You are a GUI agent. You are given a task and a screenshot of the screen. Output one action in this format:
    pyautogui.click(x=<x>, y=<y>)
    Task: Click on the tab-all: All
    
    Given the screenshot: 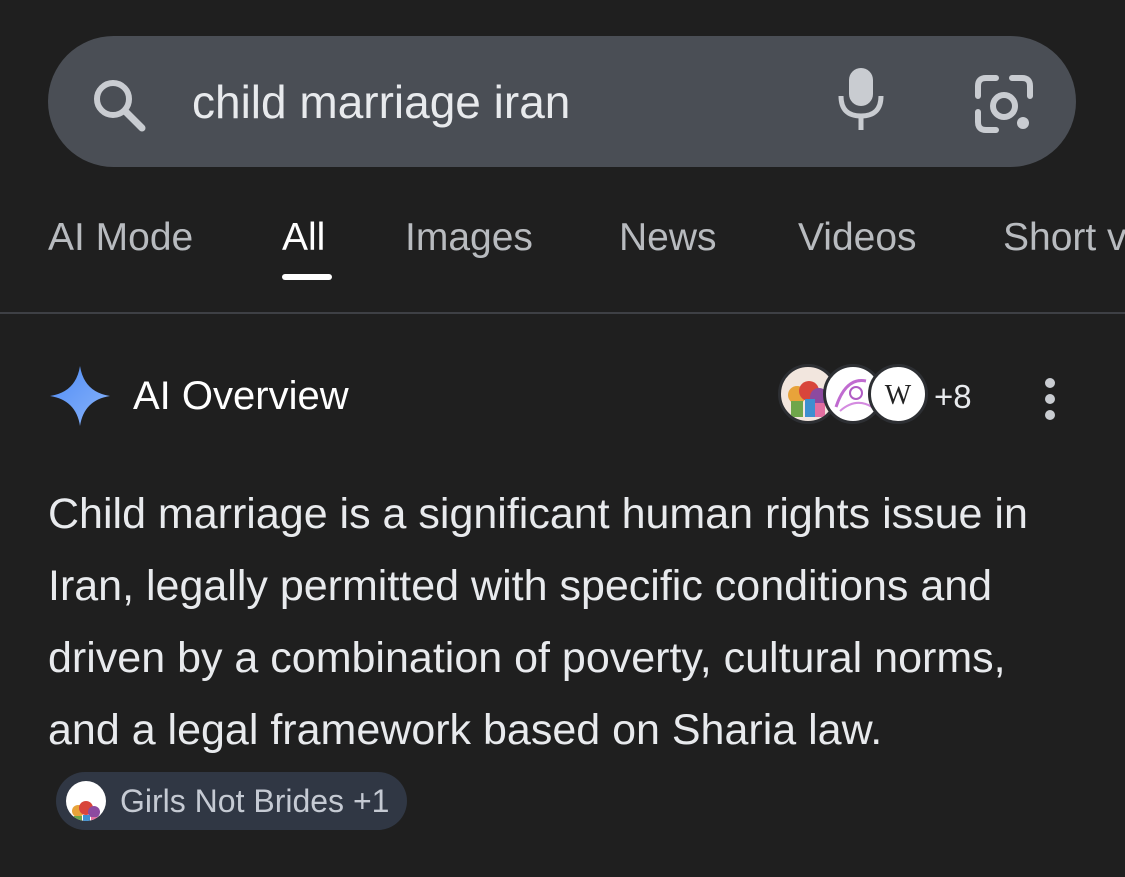 What is the action you would take?
    pyautogui.click(x=303, y=238)
    